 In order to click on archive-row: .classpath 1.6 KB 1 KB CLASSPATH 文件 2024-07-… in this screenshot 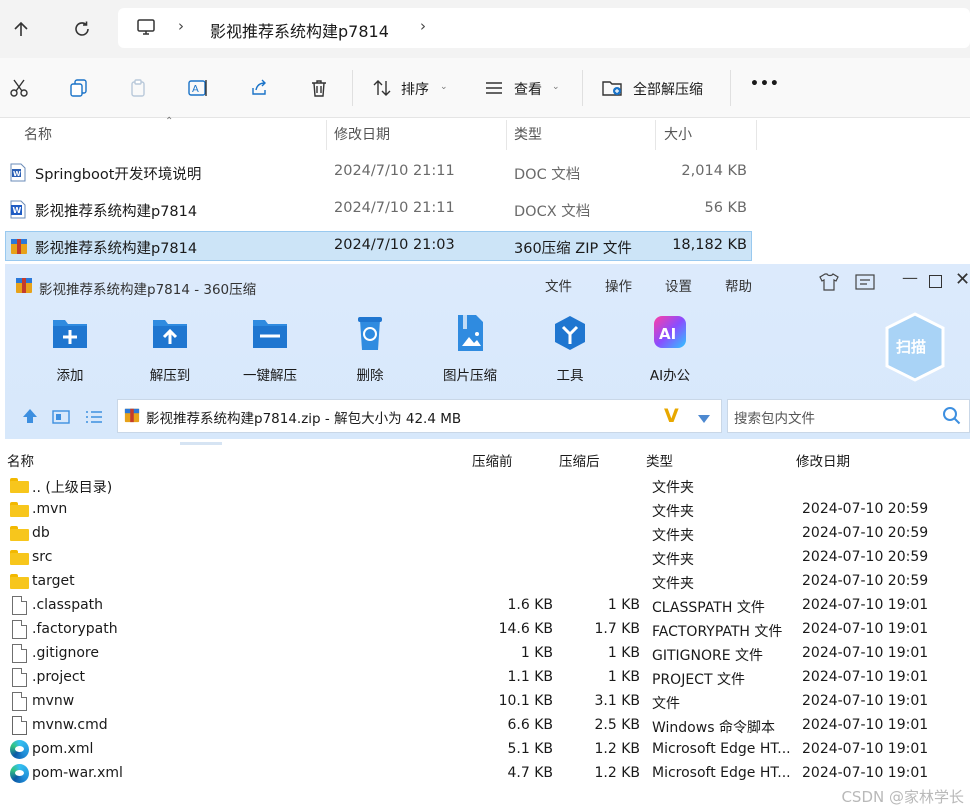, I will do `click(487, 606)`.